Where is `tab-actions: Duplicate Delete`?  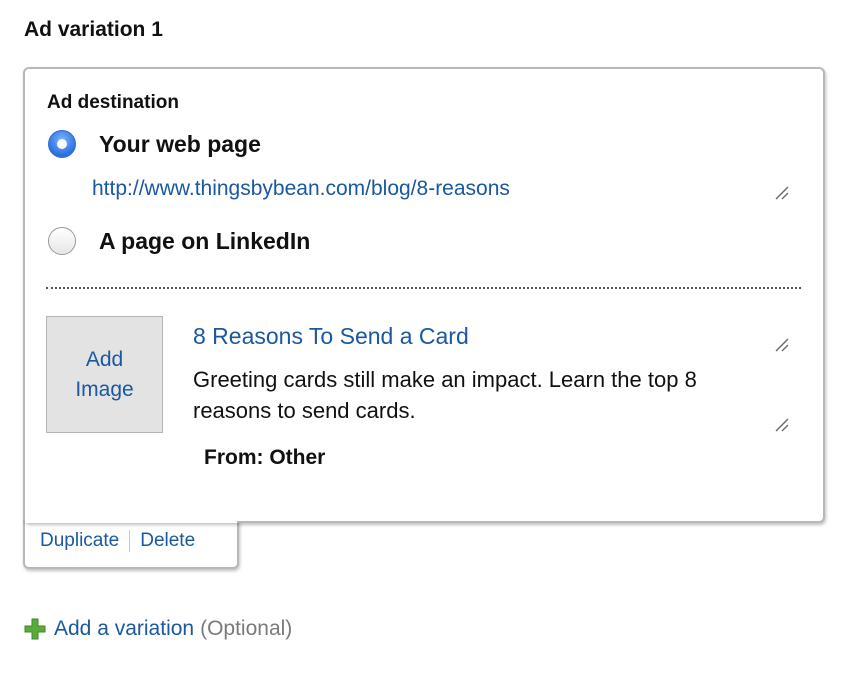 tab-actions: Duplicate Delete is located at coordinates (117, 541).